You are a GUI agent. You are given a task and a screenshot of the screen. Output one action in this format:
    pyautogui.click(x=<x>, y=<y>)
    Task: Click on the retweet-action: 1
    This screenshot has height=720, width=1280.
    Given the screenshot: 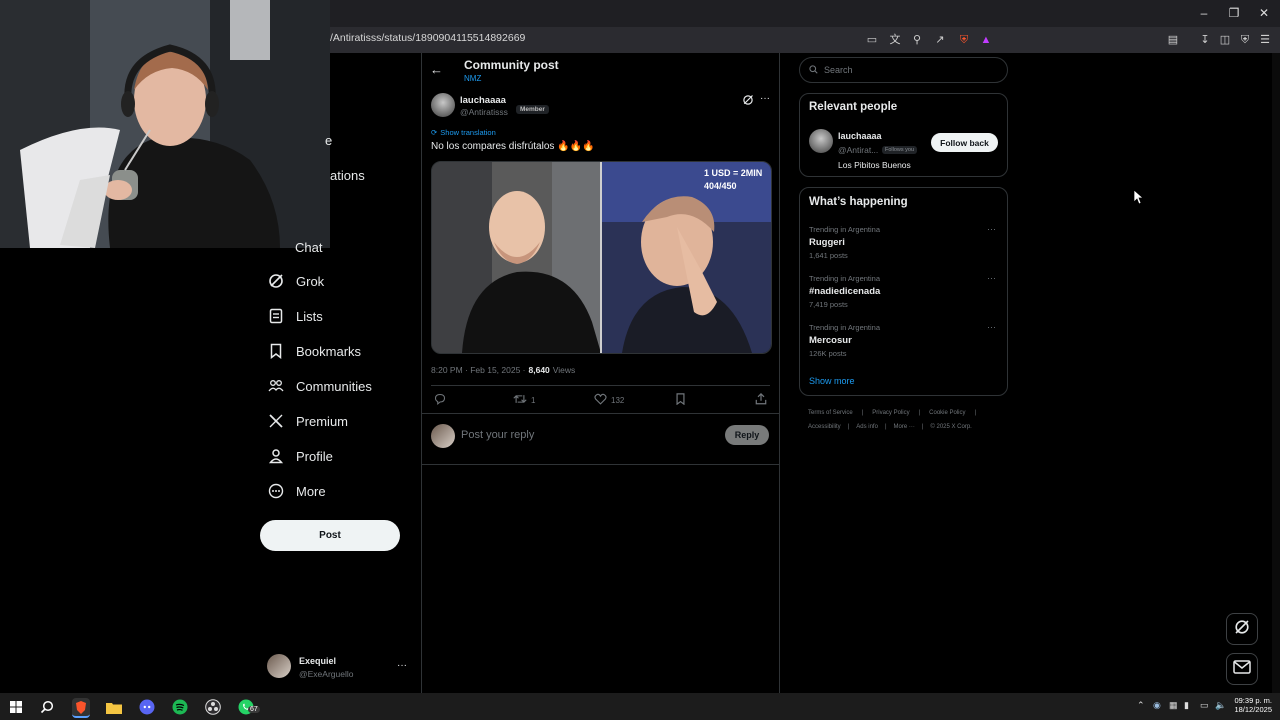 What is the action you would take?
    pyautogui.click(x=524, y=400)
    